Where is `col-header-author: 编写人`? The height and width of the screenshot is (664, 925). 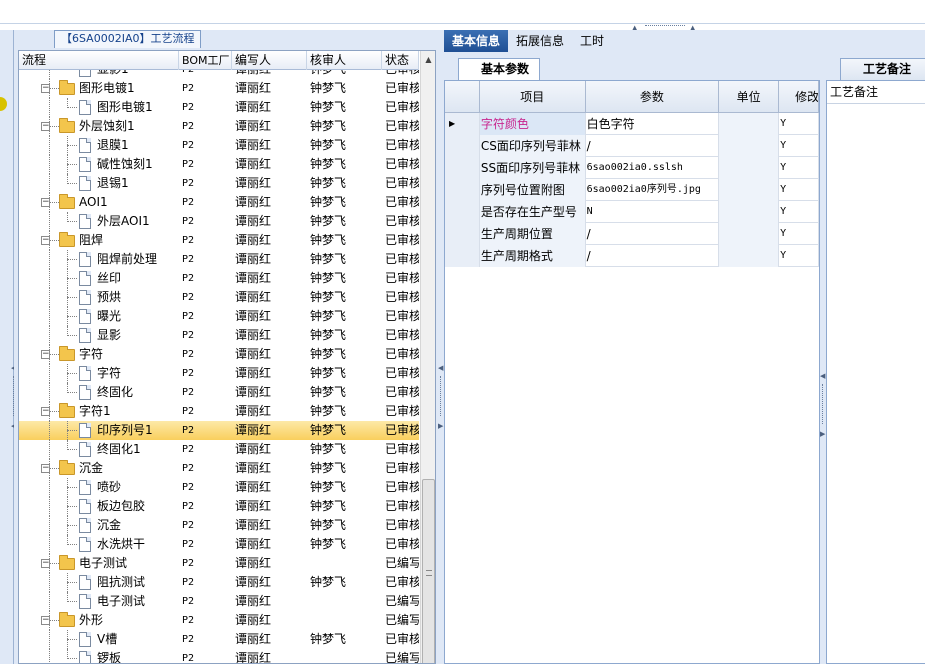 col-header-author: 编写人 is located at coordinates (269, 60).